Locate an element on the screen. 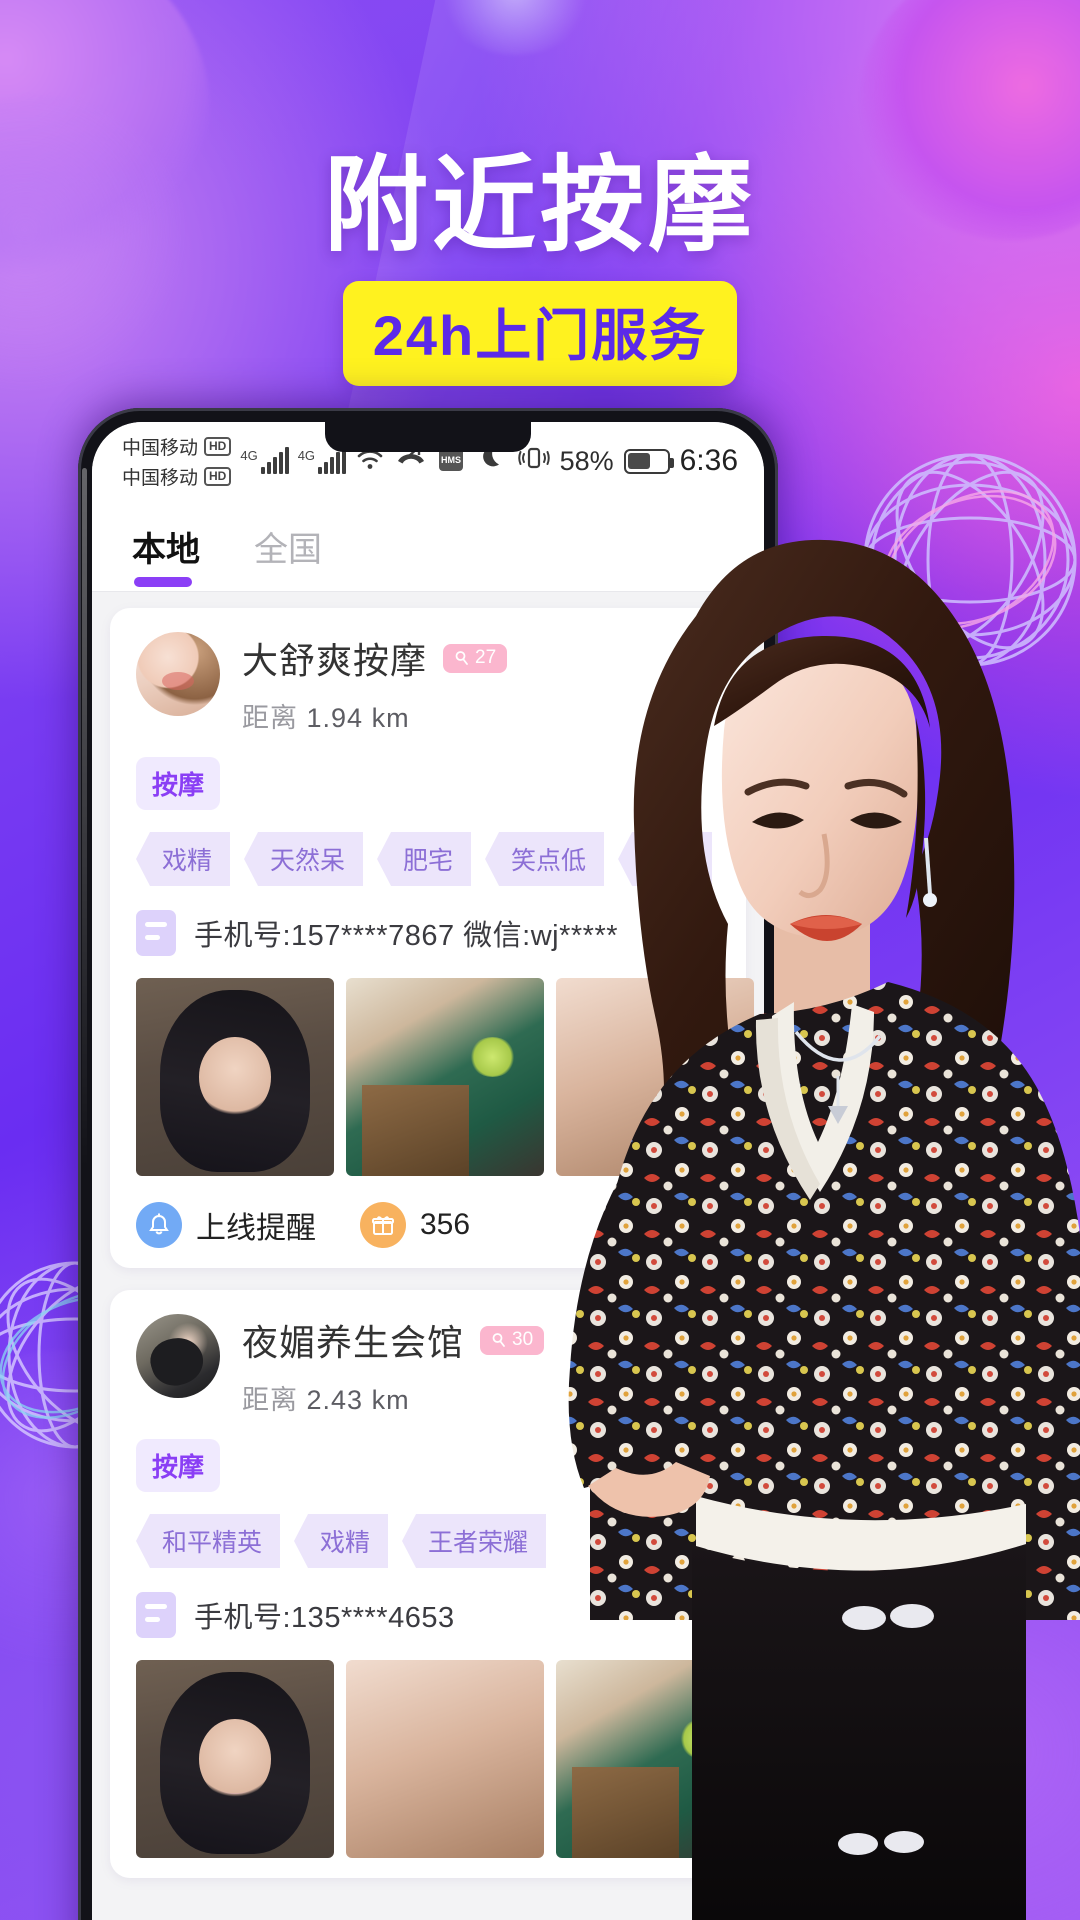 Image resolution: width=1080 pixels, height=1920 pixels. gift-icon is located at coordinates (383, 1225).